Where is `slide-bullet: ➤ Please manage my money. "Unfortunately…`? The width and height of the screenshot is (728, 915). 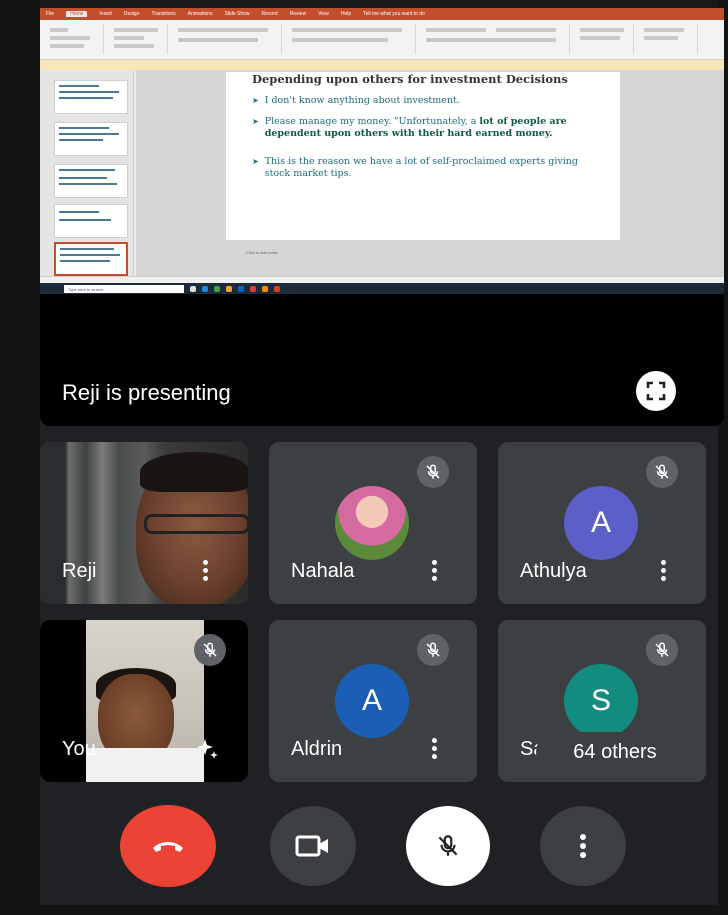 slide-bullet: ➤ Please manage my money. "Unfortunately… is located at coordinates (423, 128).